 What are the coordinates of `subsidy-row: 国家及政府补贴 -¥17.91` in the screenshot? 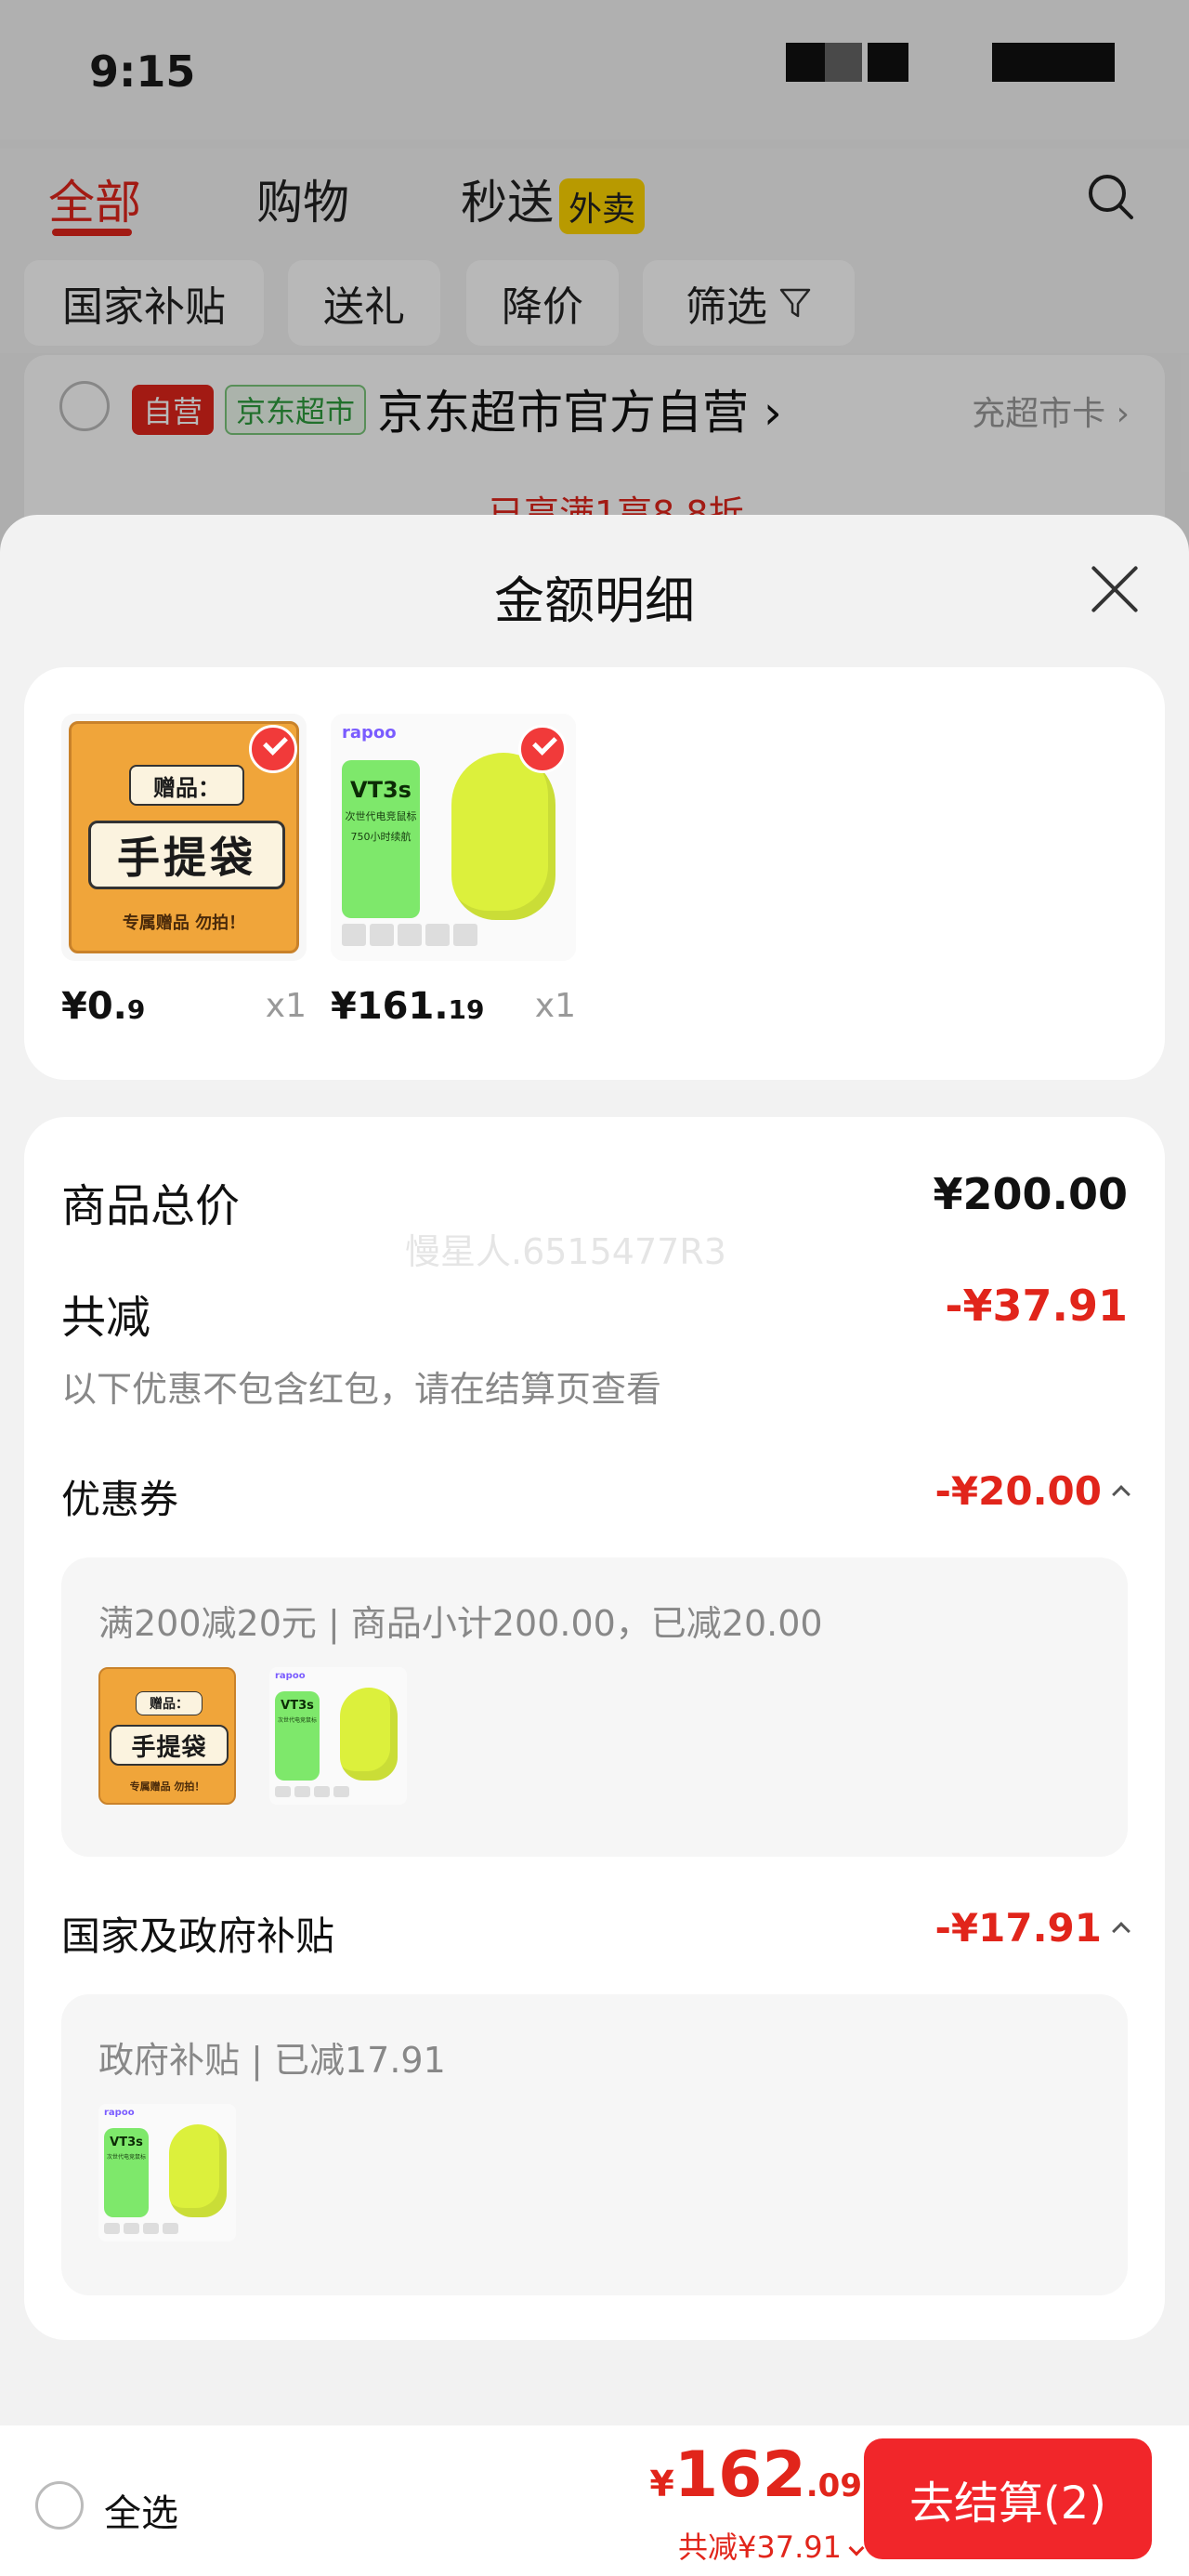 It's located at (595, 1932).